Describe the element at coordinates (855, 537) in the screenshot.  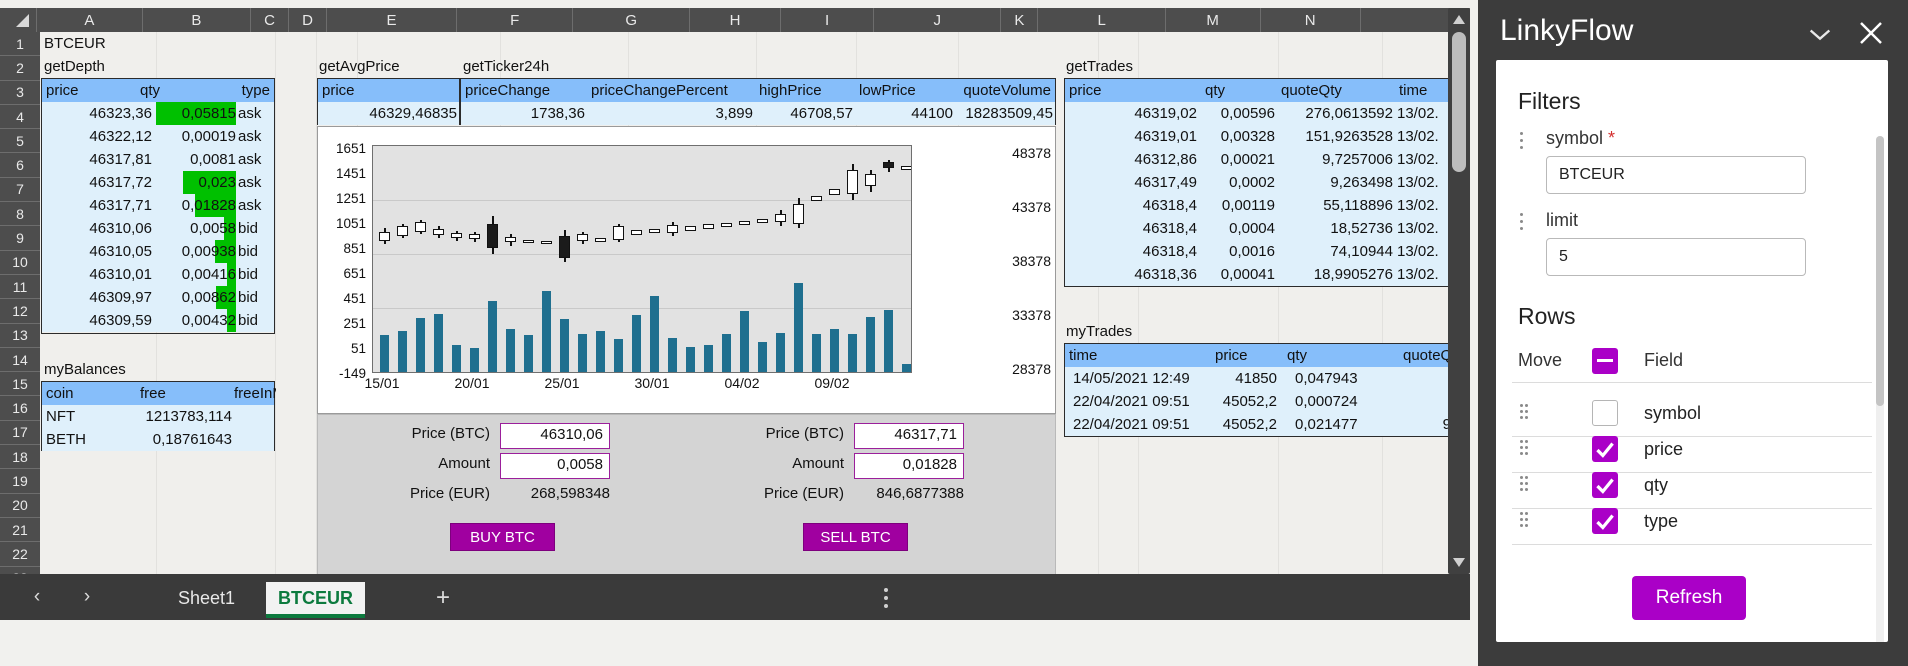
I see `sell-btc-button: SELL BTC` at that location.